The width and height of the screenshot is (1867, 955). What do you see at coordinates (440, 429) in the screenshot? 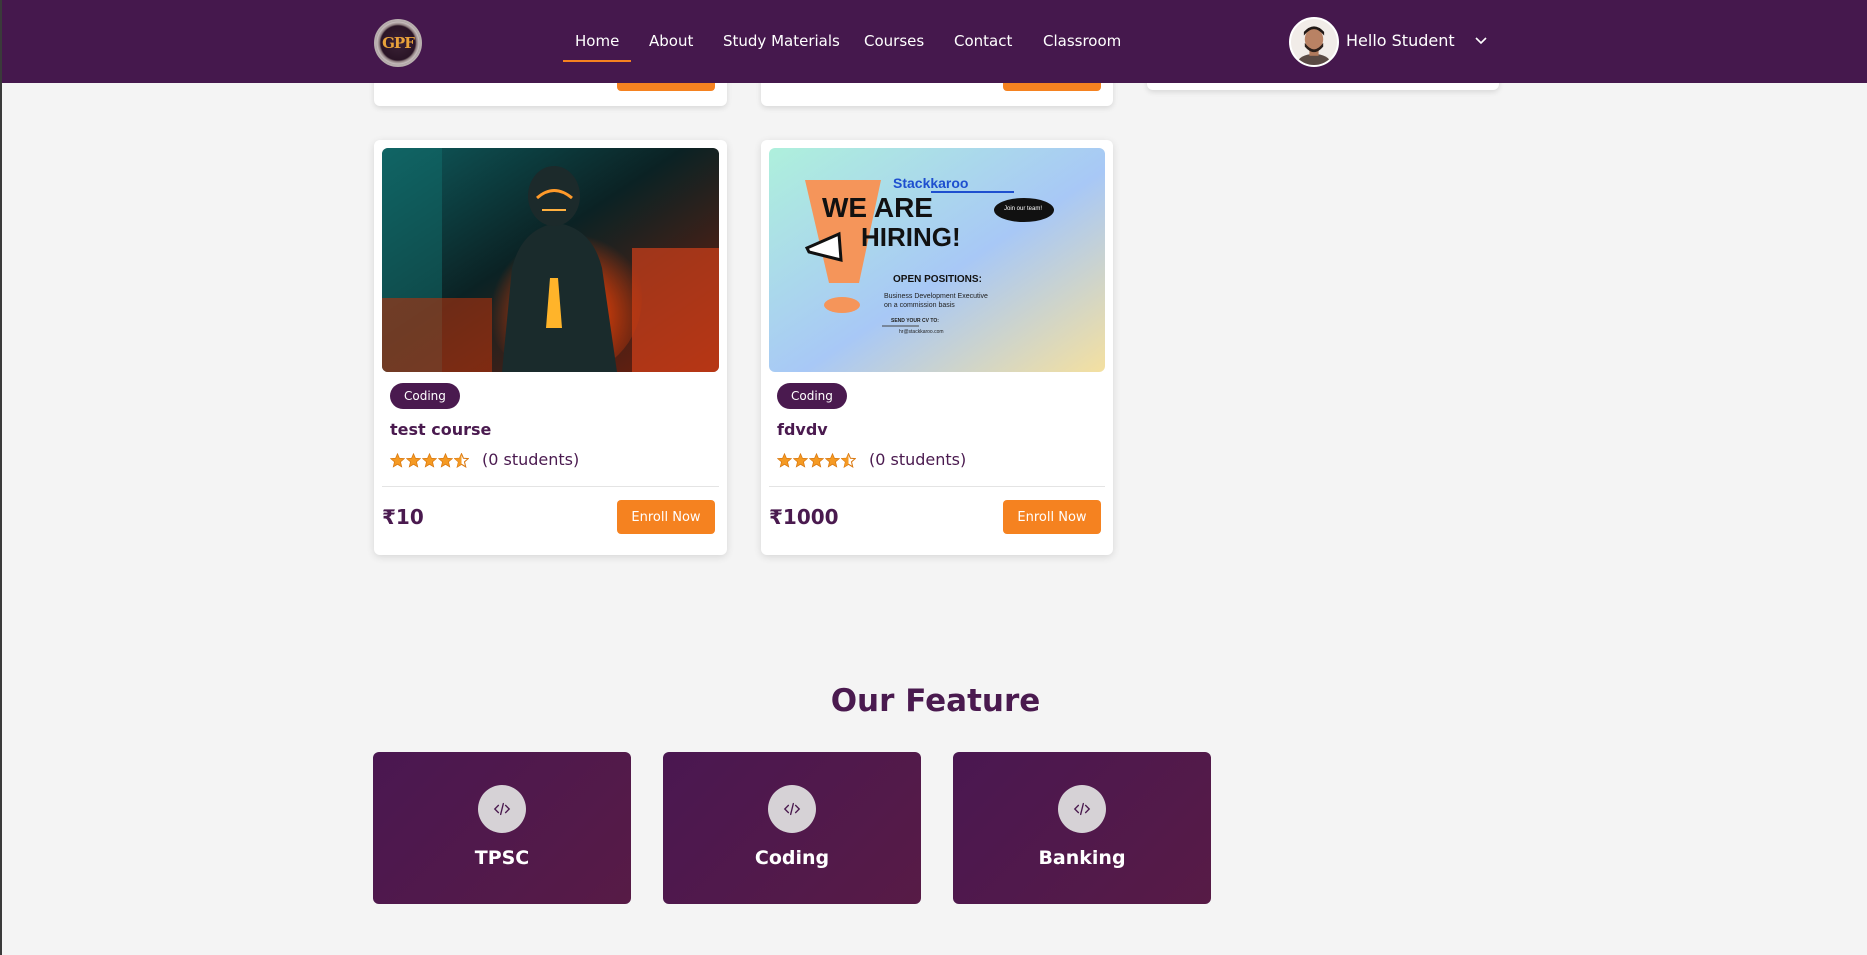
I see `course-title: test course` at bounding box center [440, 429].